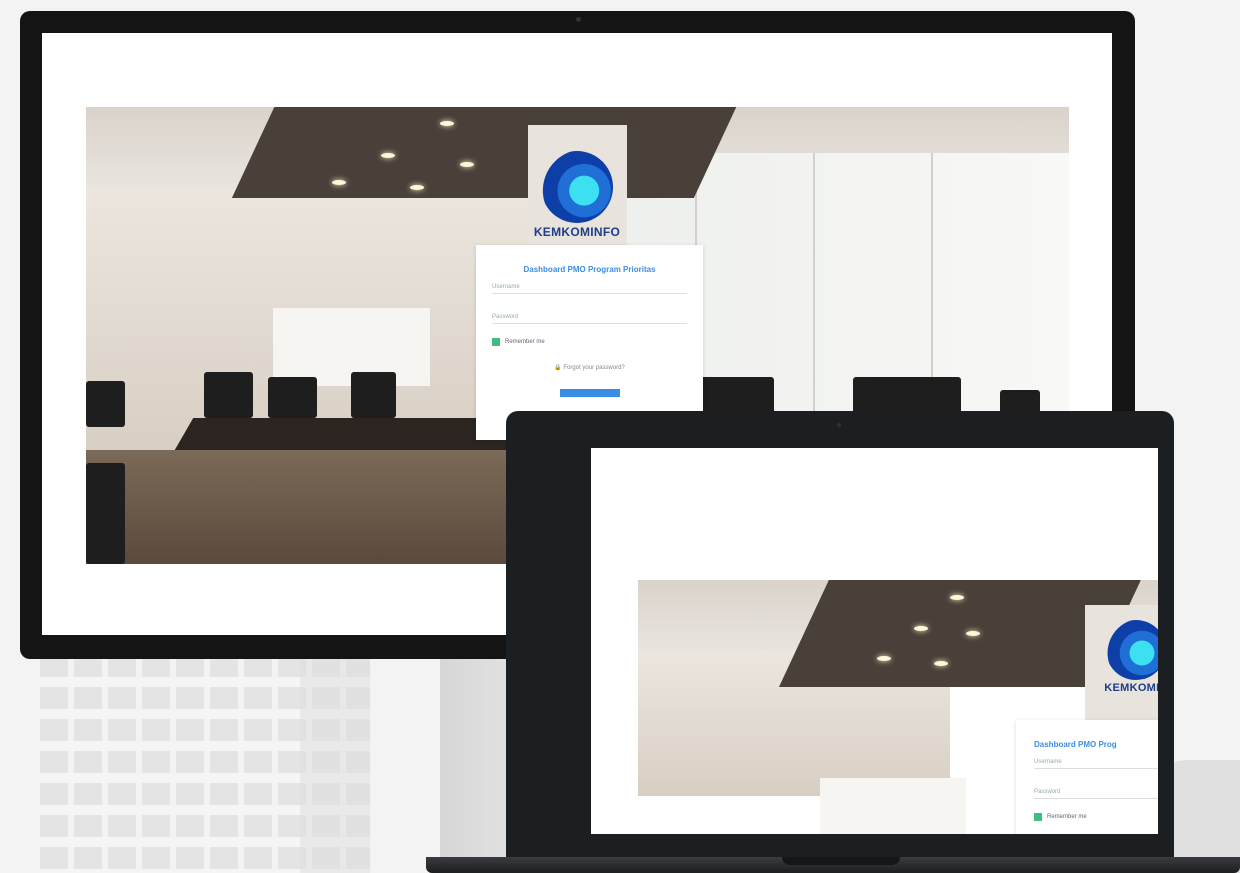  Describe the element at coordinates (577, 232) in the screenshot. I see `logo-text: KEMKOMINFO` at that location.